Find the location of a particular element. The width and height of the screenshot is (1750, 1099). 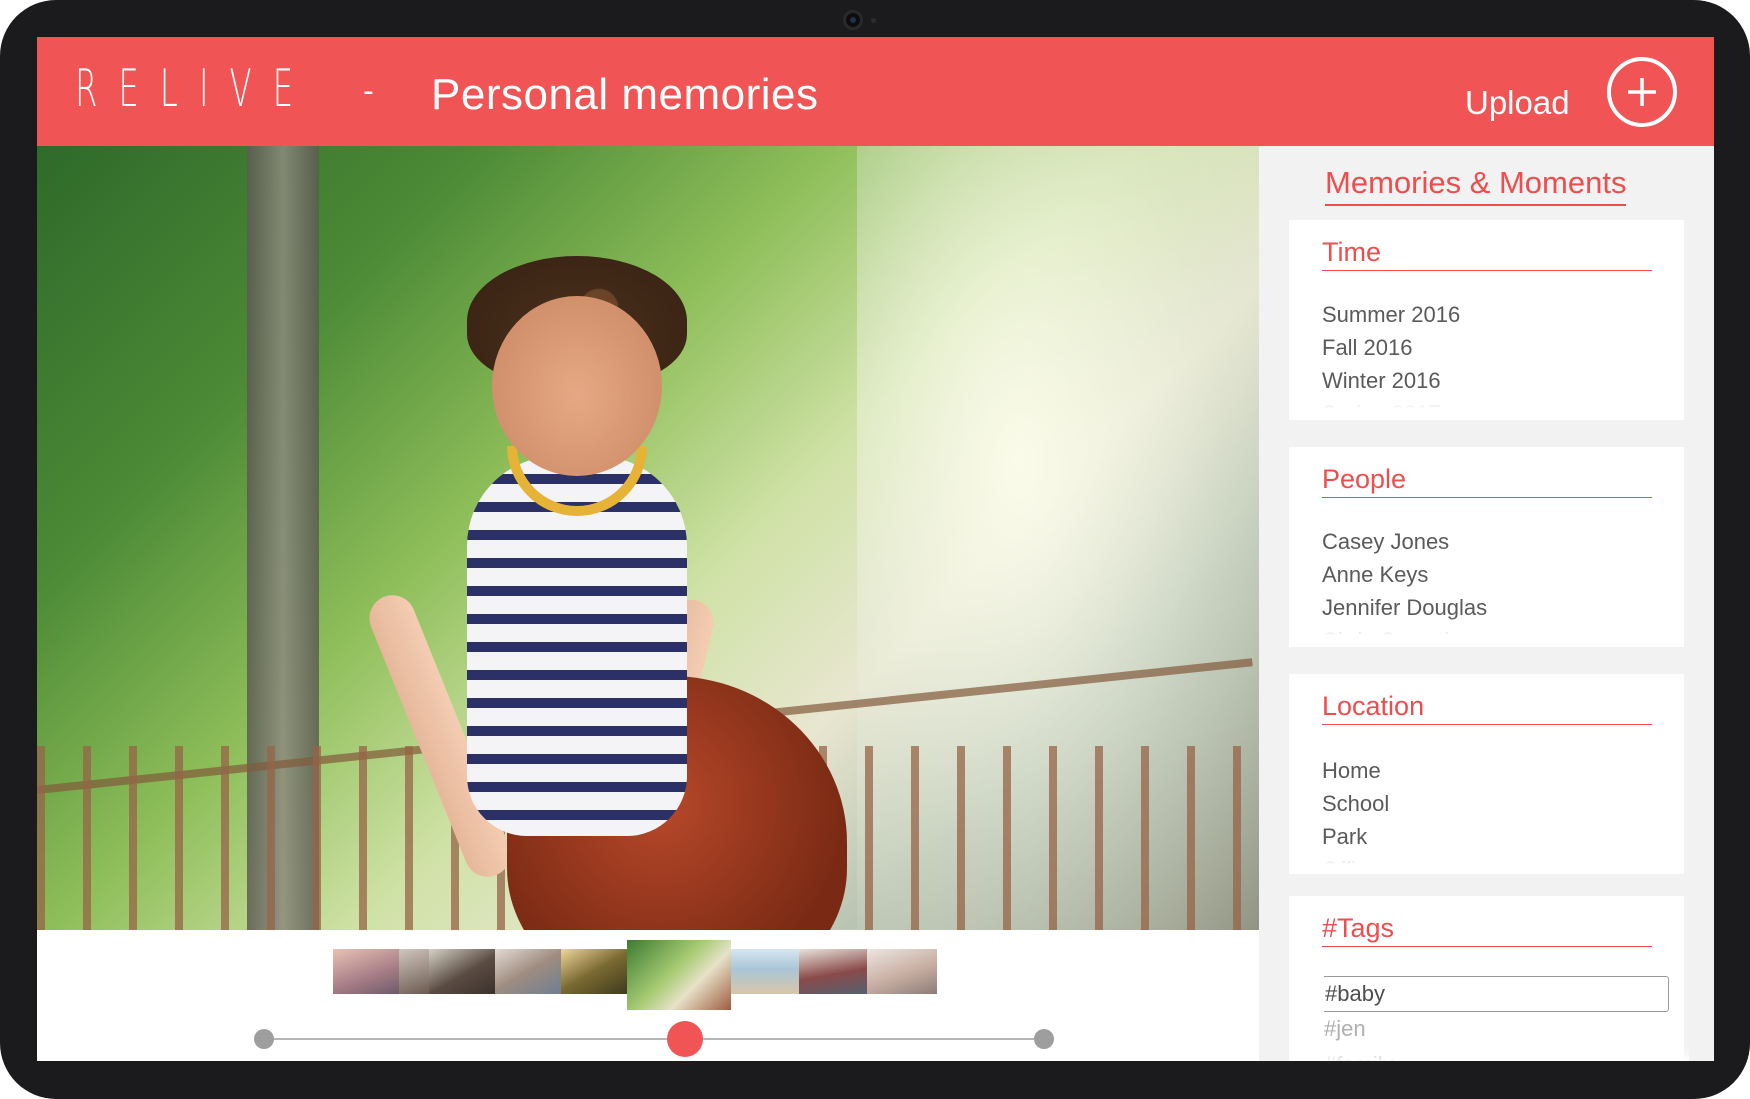

filter-item: Summer 2016 is located at coordinates (1492, 314).